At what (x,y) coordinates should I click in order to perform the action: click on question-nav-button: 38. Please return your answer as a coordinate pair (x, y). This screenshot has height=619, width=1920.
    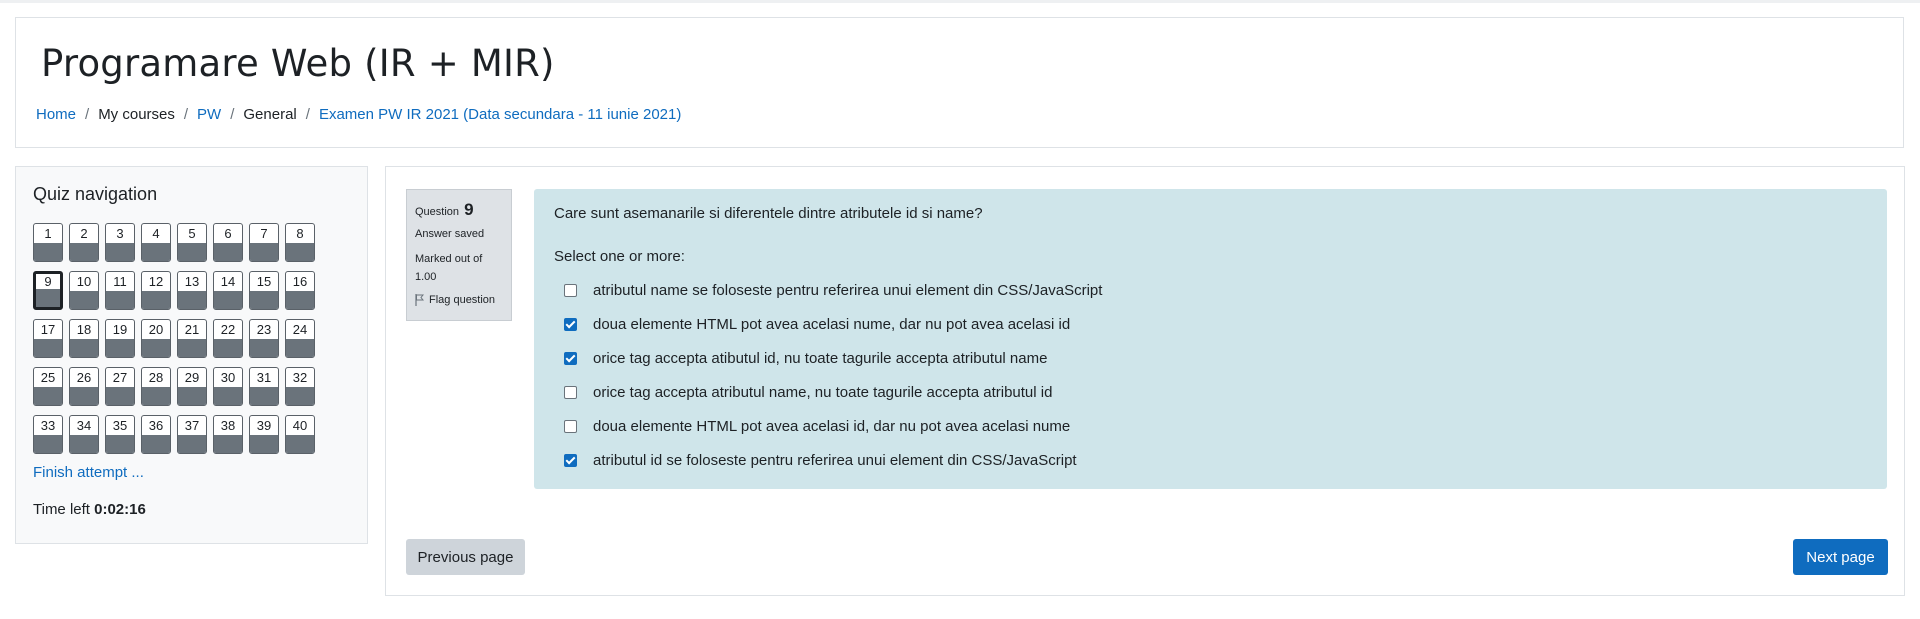
    Looking at the image, I should click on (228, 434).